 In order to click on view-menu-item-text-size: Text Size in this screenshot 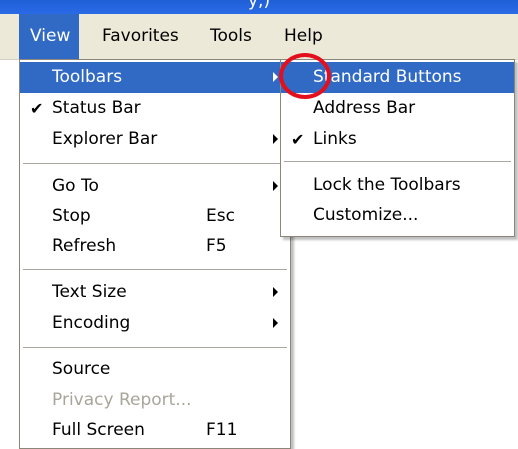, I will do `click(155, 292)`.